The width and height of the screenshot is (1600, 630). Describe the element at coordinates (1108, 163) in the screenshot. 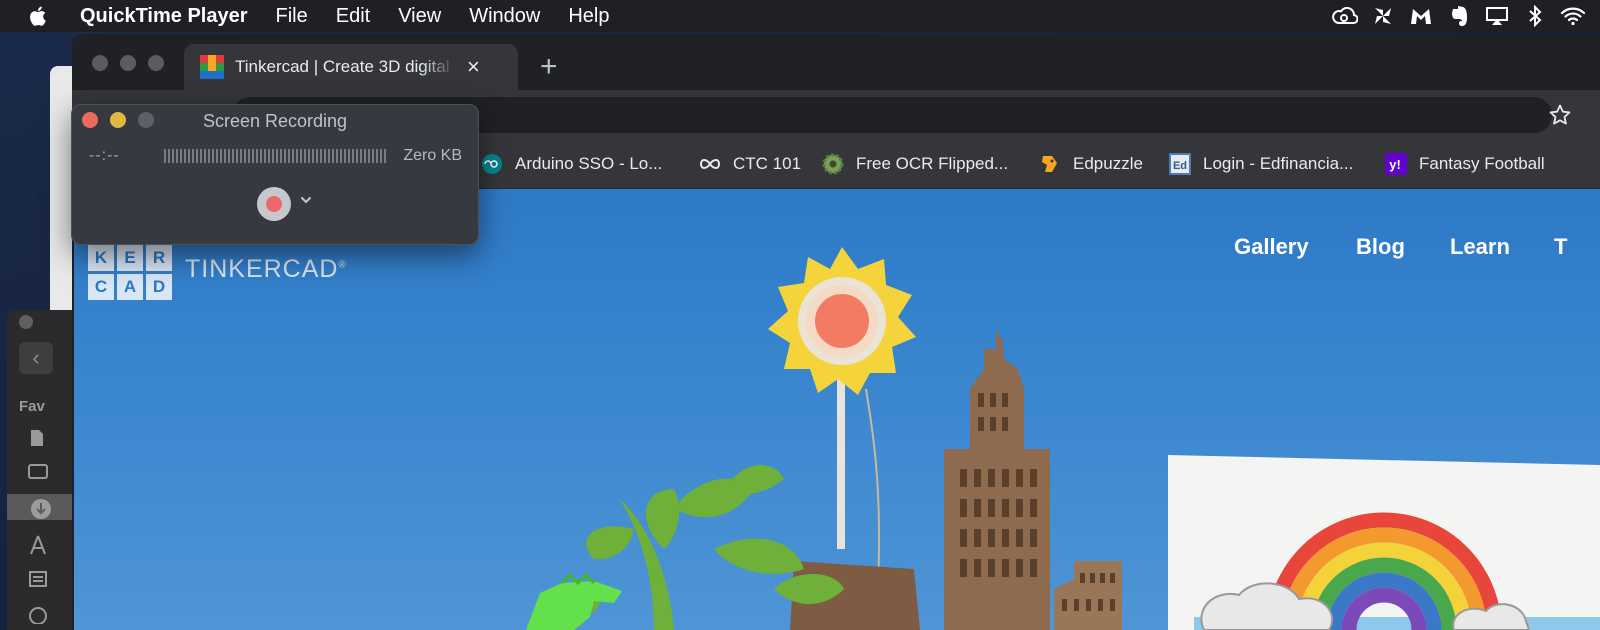

I see `bookmark-label: Edpuzzle` at that location.